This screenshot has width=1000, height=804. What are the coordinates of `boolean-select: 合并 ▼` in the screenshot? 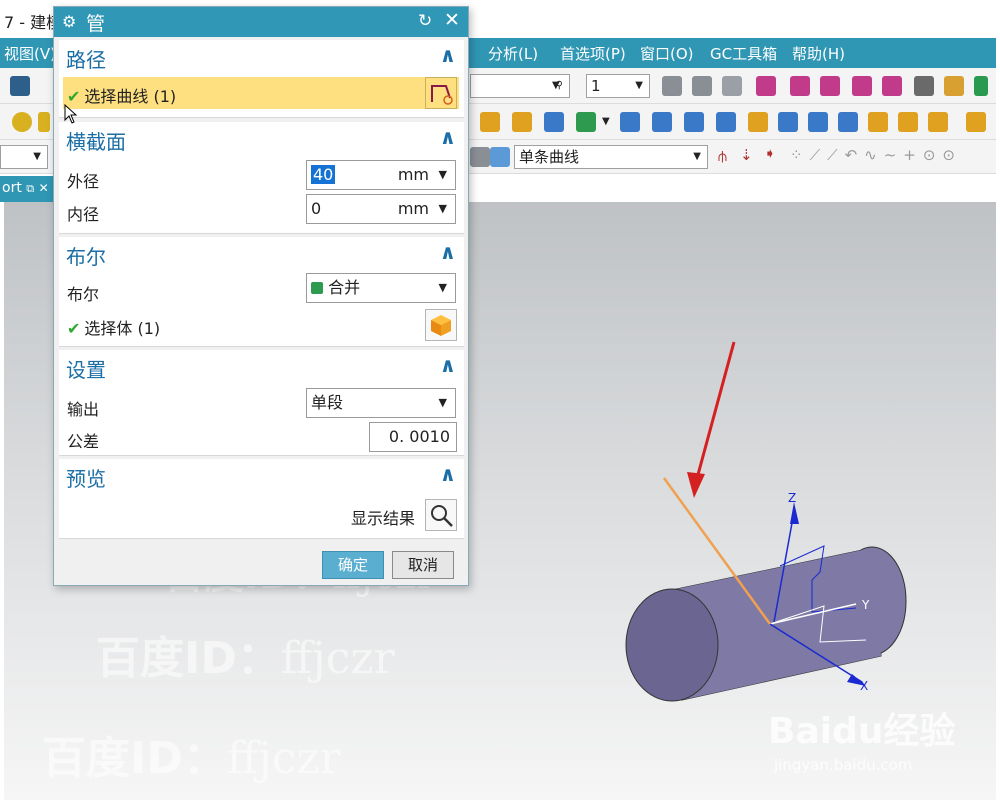 It's located at (381, 288).